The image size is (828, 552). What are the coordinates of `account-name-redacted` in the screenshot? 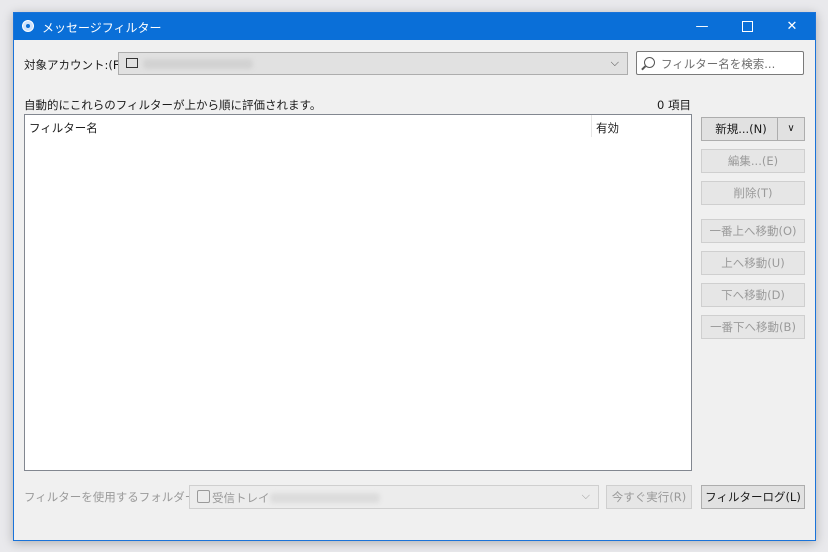 It's located at (198, 64).